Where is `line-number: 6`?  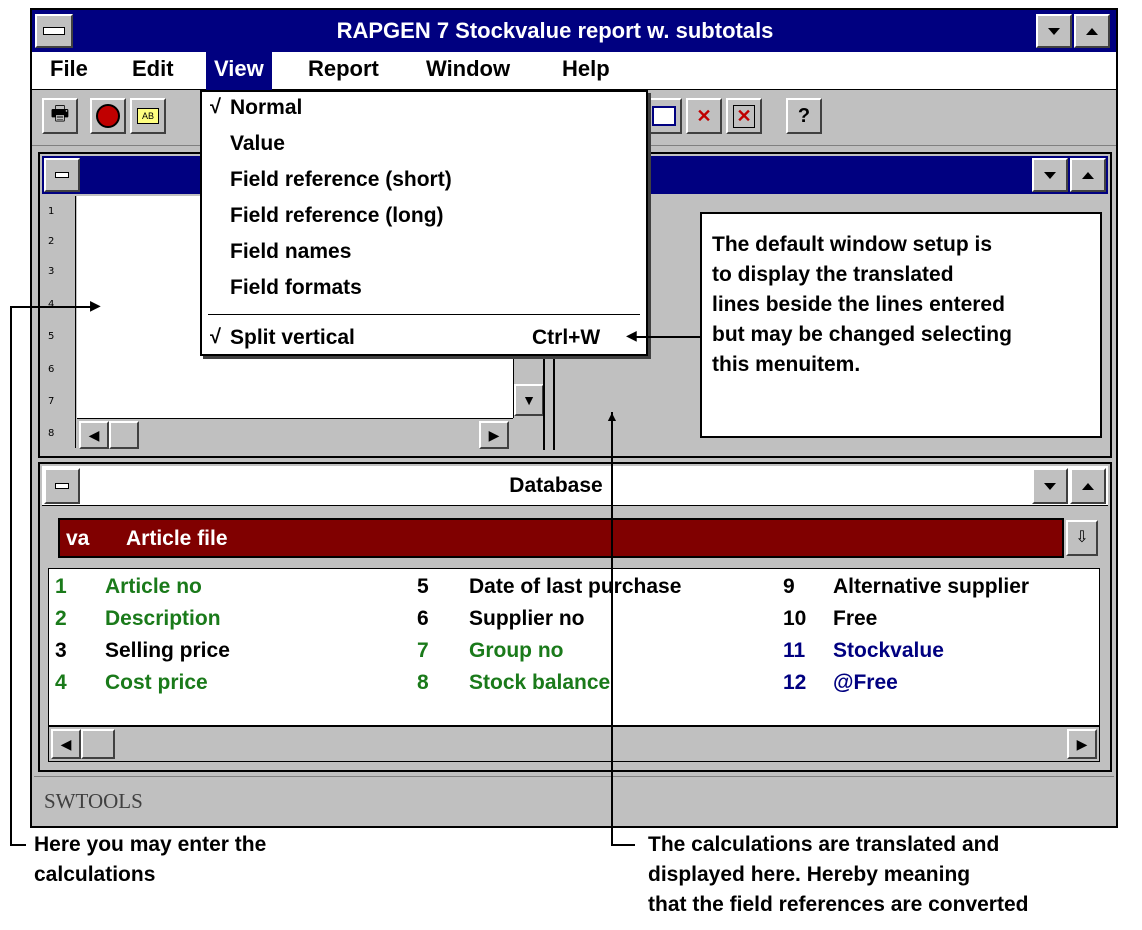 line-number: 6 is located at coordinates (51, 369).